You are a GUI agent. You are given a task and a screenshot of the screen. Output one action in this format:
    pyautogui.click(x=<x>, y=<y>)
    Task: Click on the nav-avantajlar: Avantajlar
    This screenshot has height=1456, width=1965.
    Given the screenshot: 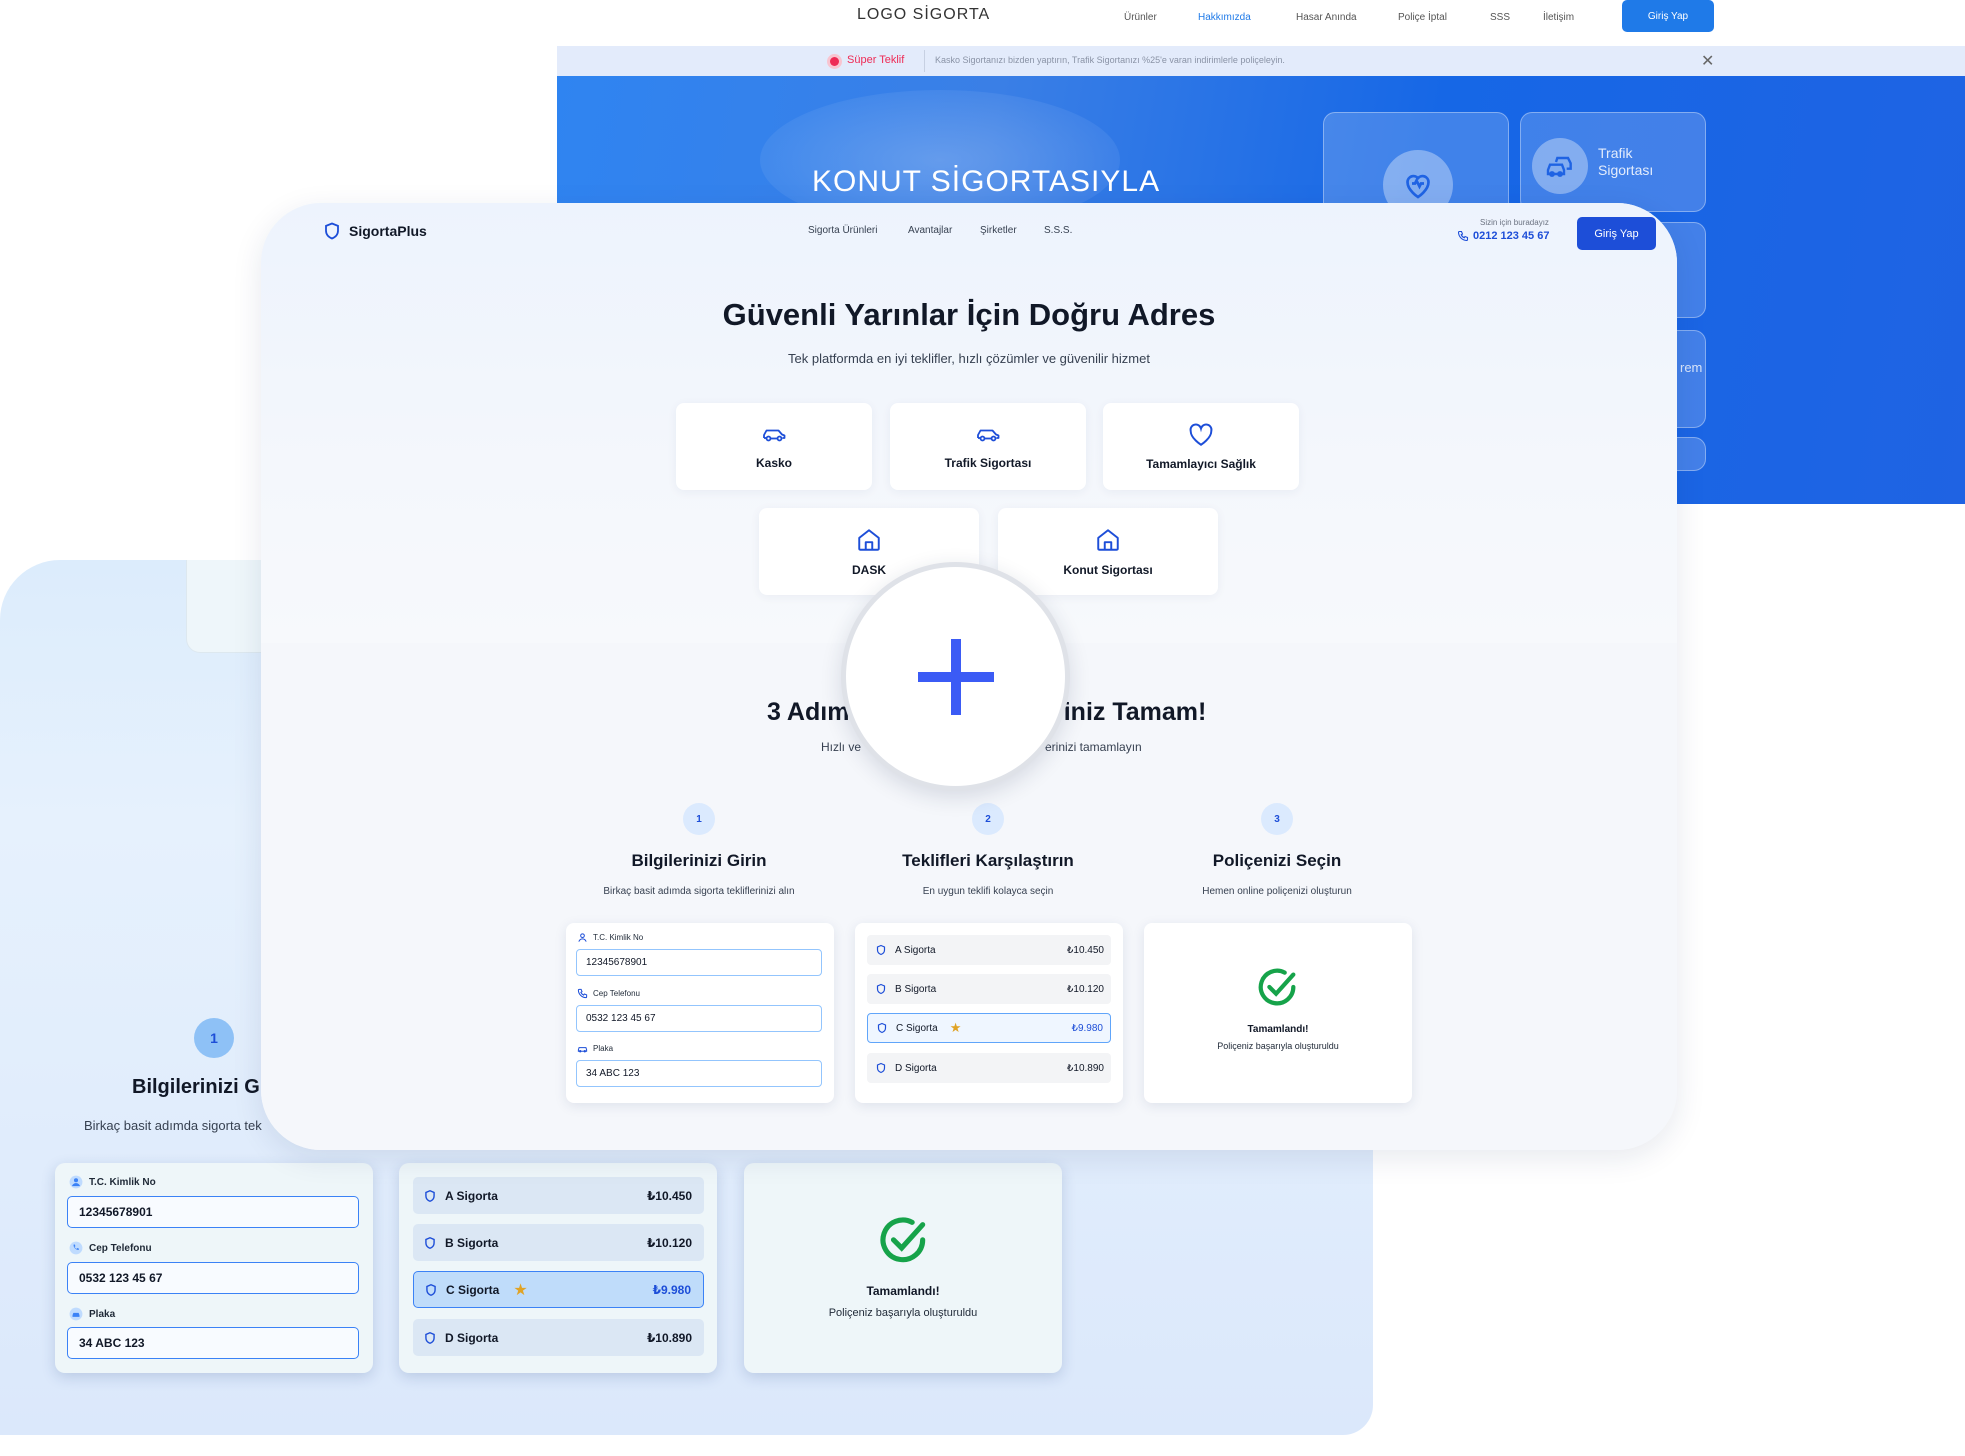 What is the action you would take?
    pyautogui.click(x=930, y=230)
    